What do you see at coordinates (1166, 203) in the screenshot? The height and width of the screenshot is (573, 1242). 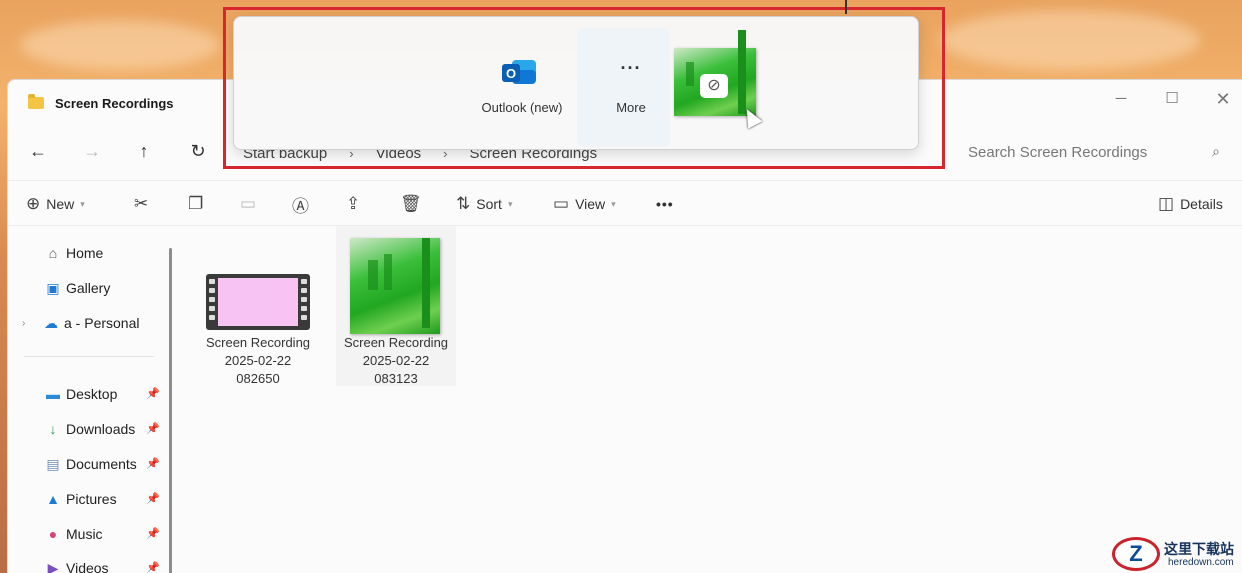 I see `details-pane-icon: ◫` at bounding box center [1166, 203].